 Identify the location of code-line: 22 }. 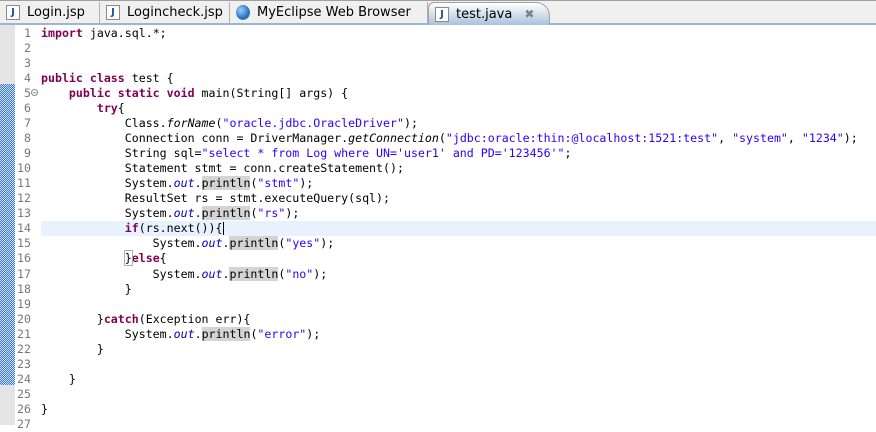
(438, 349).